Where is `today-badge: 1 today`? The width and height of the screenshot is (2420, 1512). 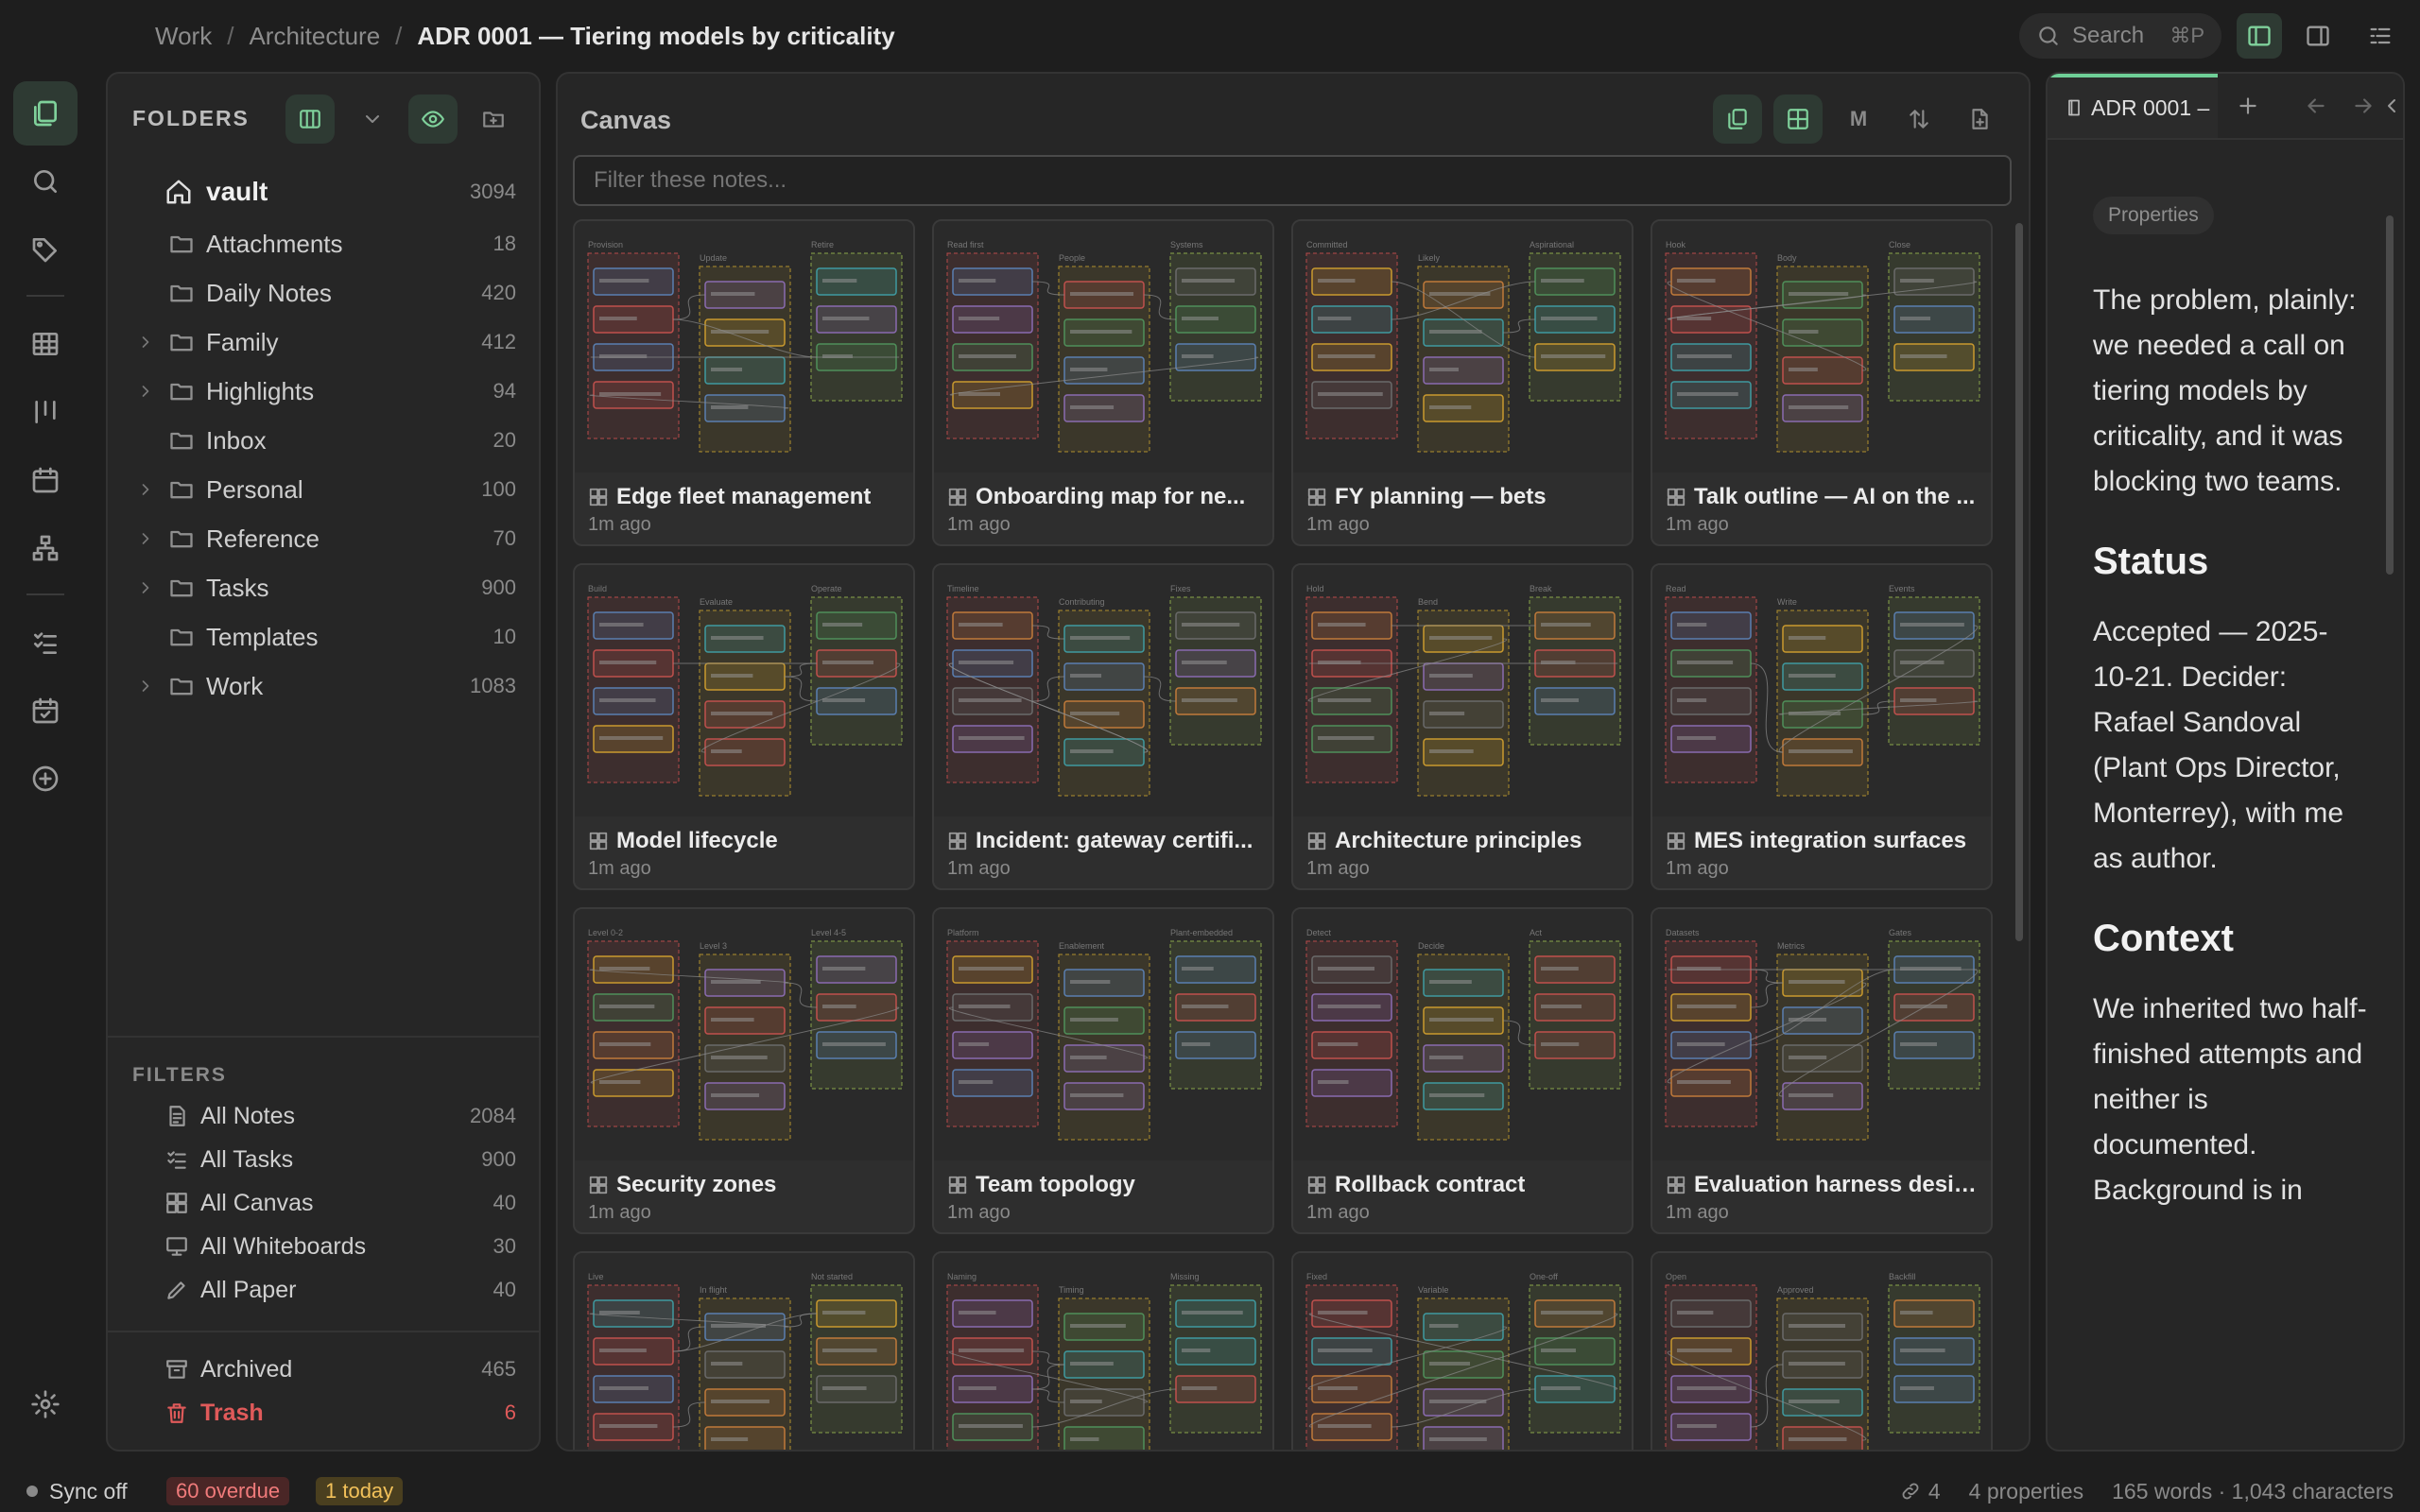
today-badge: 1 today is located at coordinates (360, 1491).